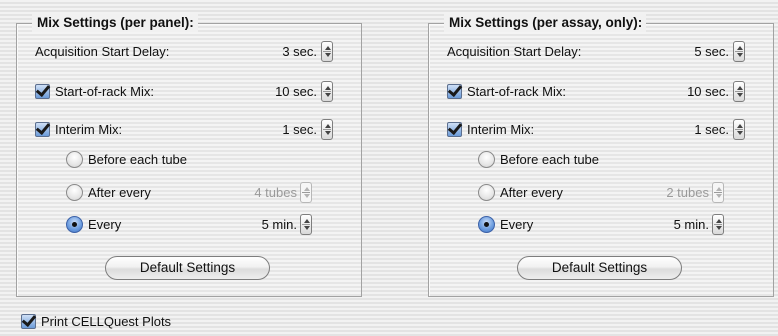 Image resolution: width=778 pixels, height=336 pixels. Describe the element at coordinates (275, 192) in the screenshot. I see `after-every-value: 4 tubes` at that location.